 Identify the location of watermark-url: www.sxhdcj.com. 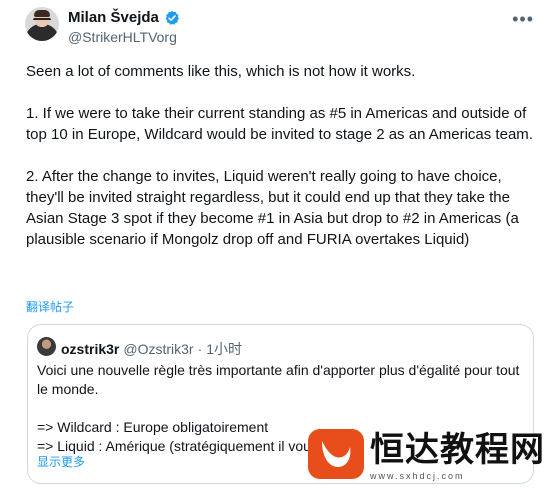
(417, 476).